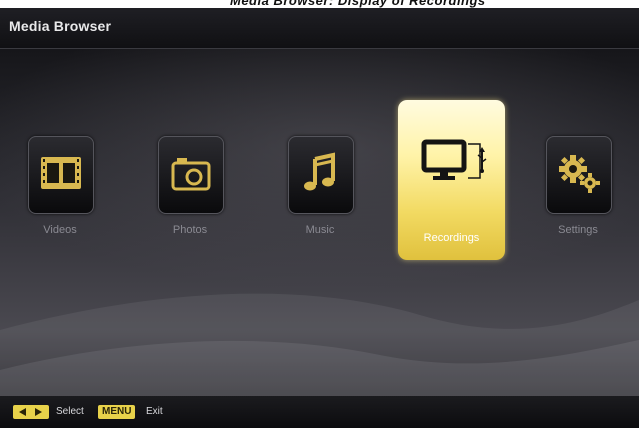 The width and height of the screenshot is (639, 428). I want to click on music-note-icon, so click(321, 173).